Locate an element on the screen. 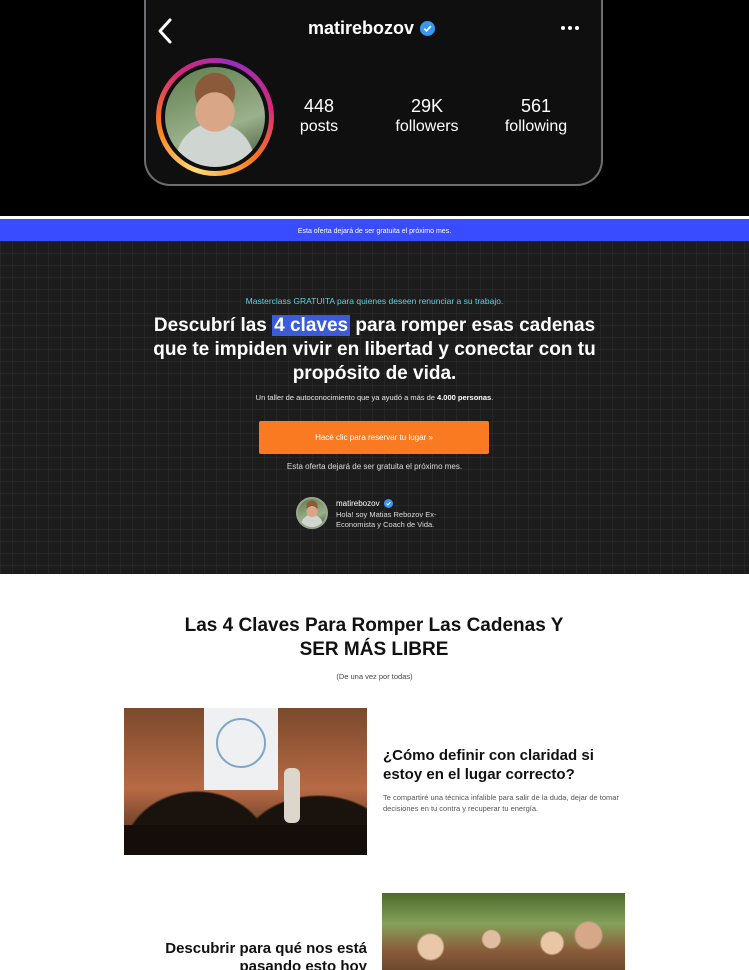 This screenshot has height=970, width=749. profile-username: matirebozov is located at coordinates (361, 28).